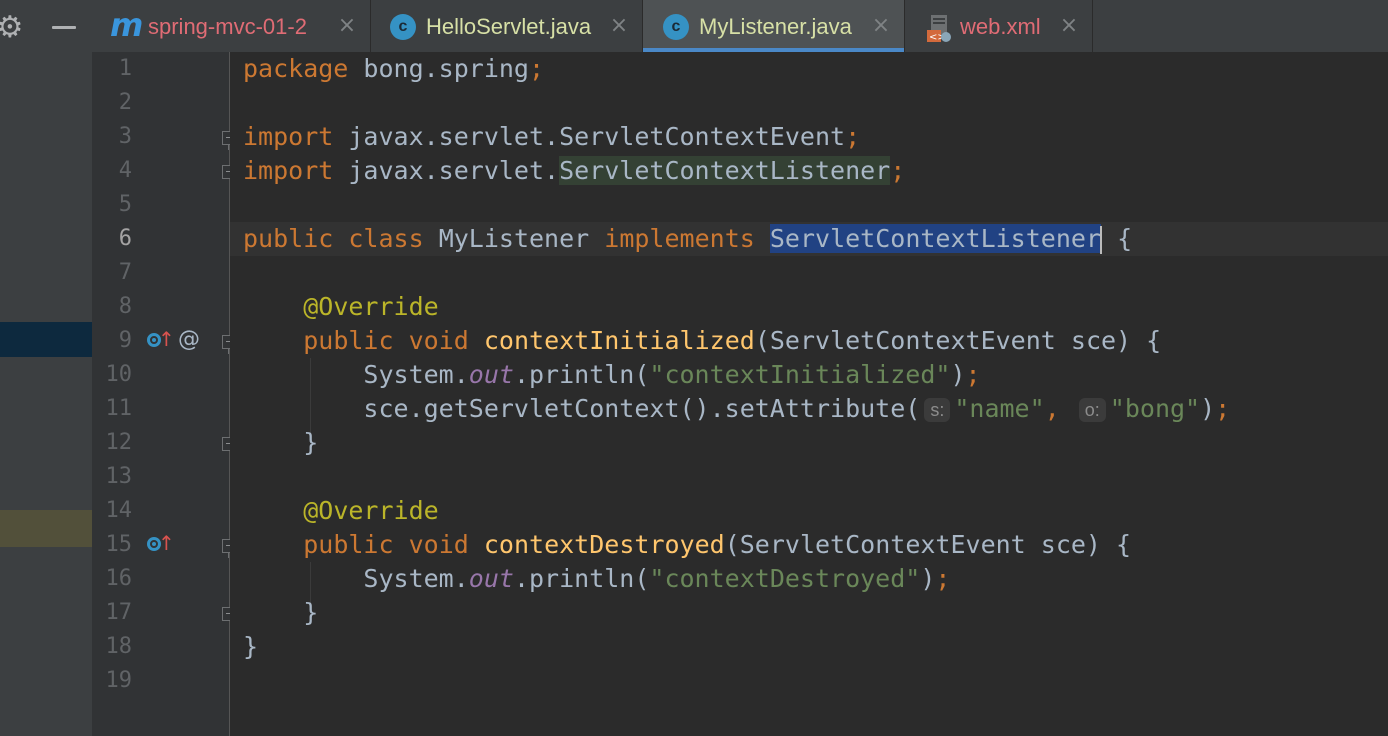 This screenshot has width=1388, height=736. I want to click on line-number: 6, so click(114, 239).